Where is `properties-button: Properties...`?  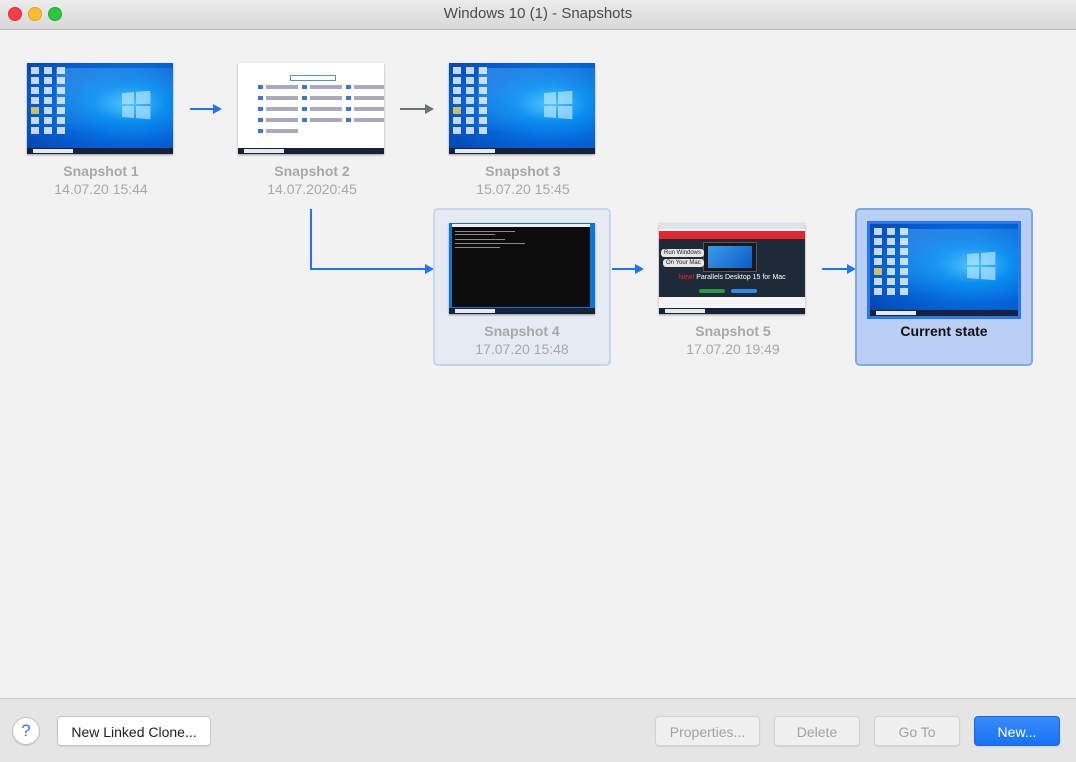 properties-button: Properties... is located at coordinates (707, 731).